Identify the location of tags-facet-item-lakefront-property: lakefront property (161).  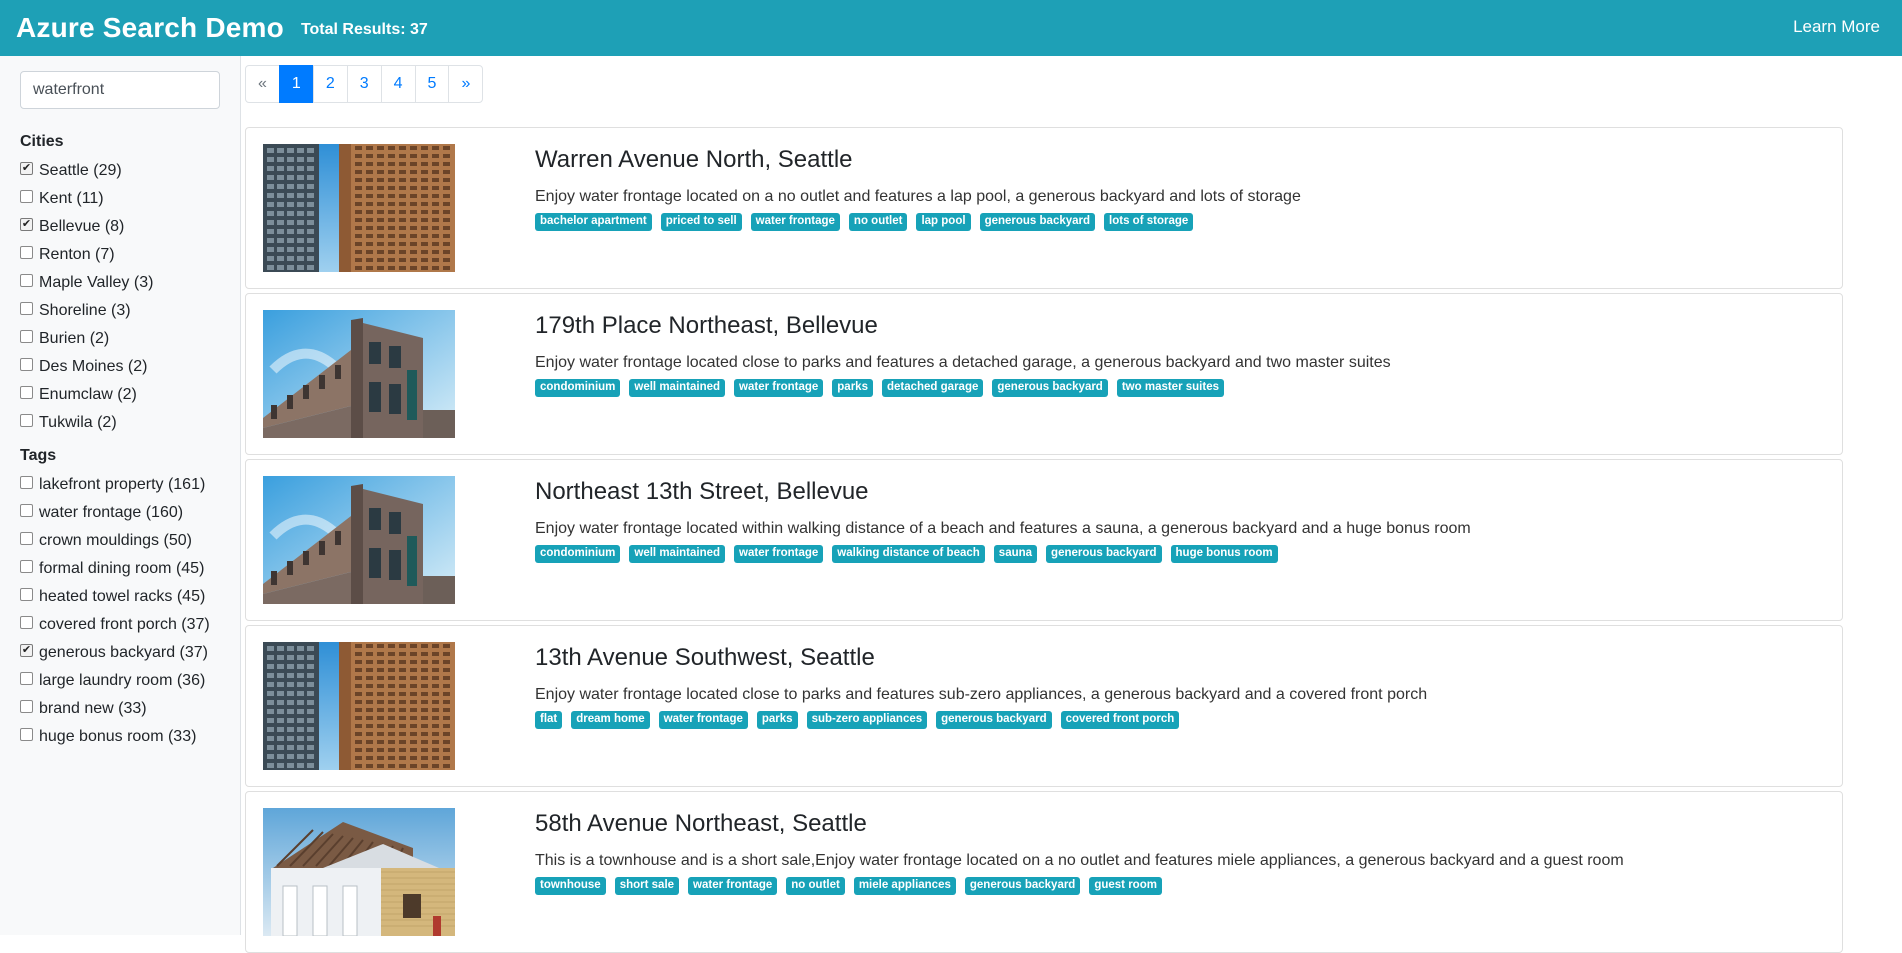
(115, 485).